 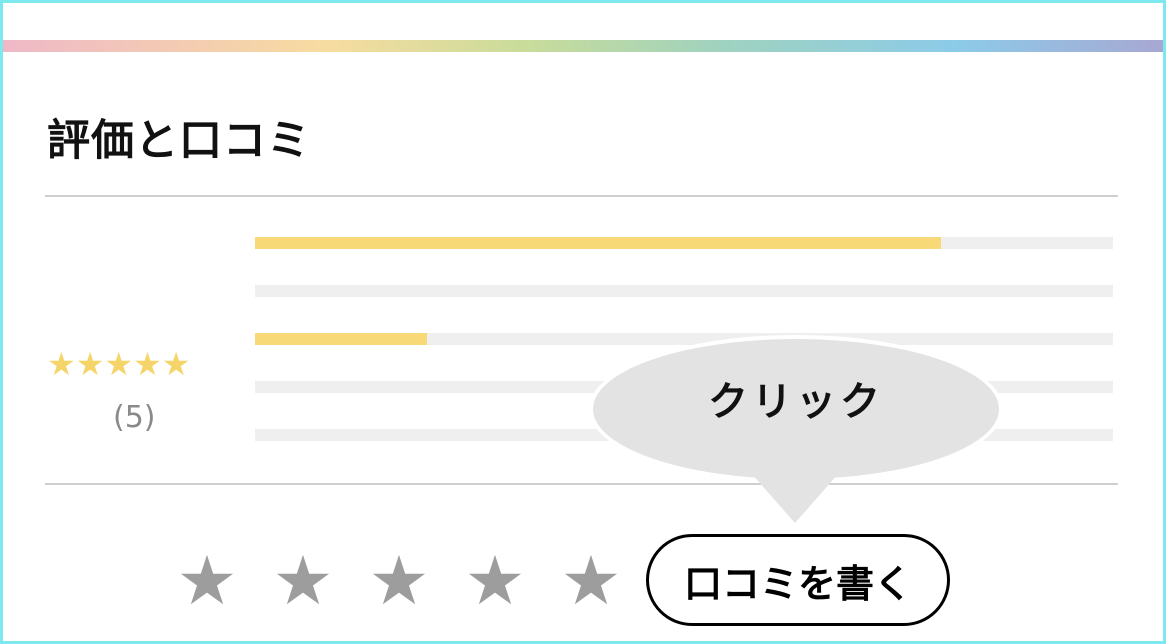 What do you see at coordinates (303, 582) in the screenshot?
I see `rate-star-2-icon: ★` at bounding box center [303, 582].